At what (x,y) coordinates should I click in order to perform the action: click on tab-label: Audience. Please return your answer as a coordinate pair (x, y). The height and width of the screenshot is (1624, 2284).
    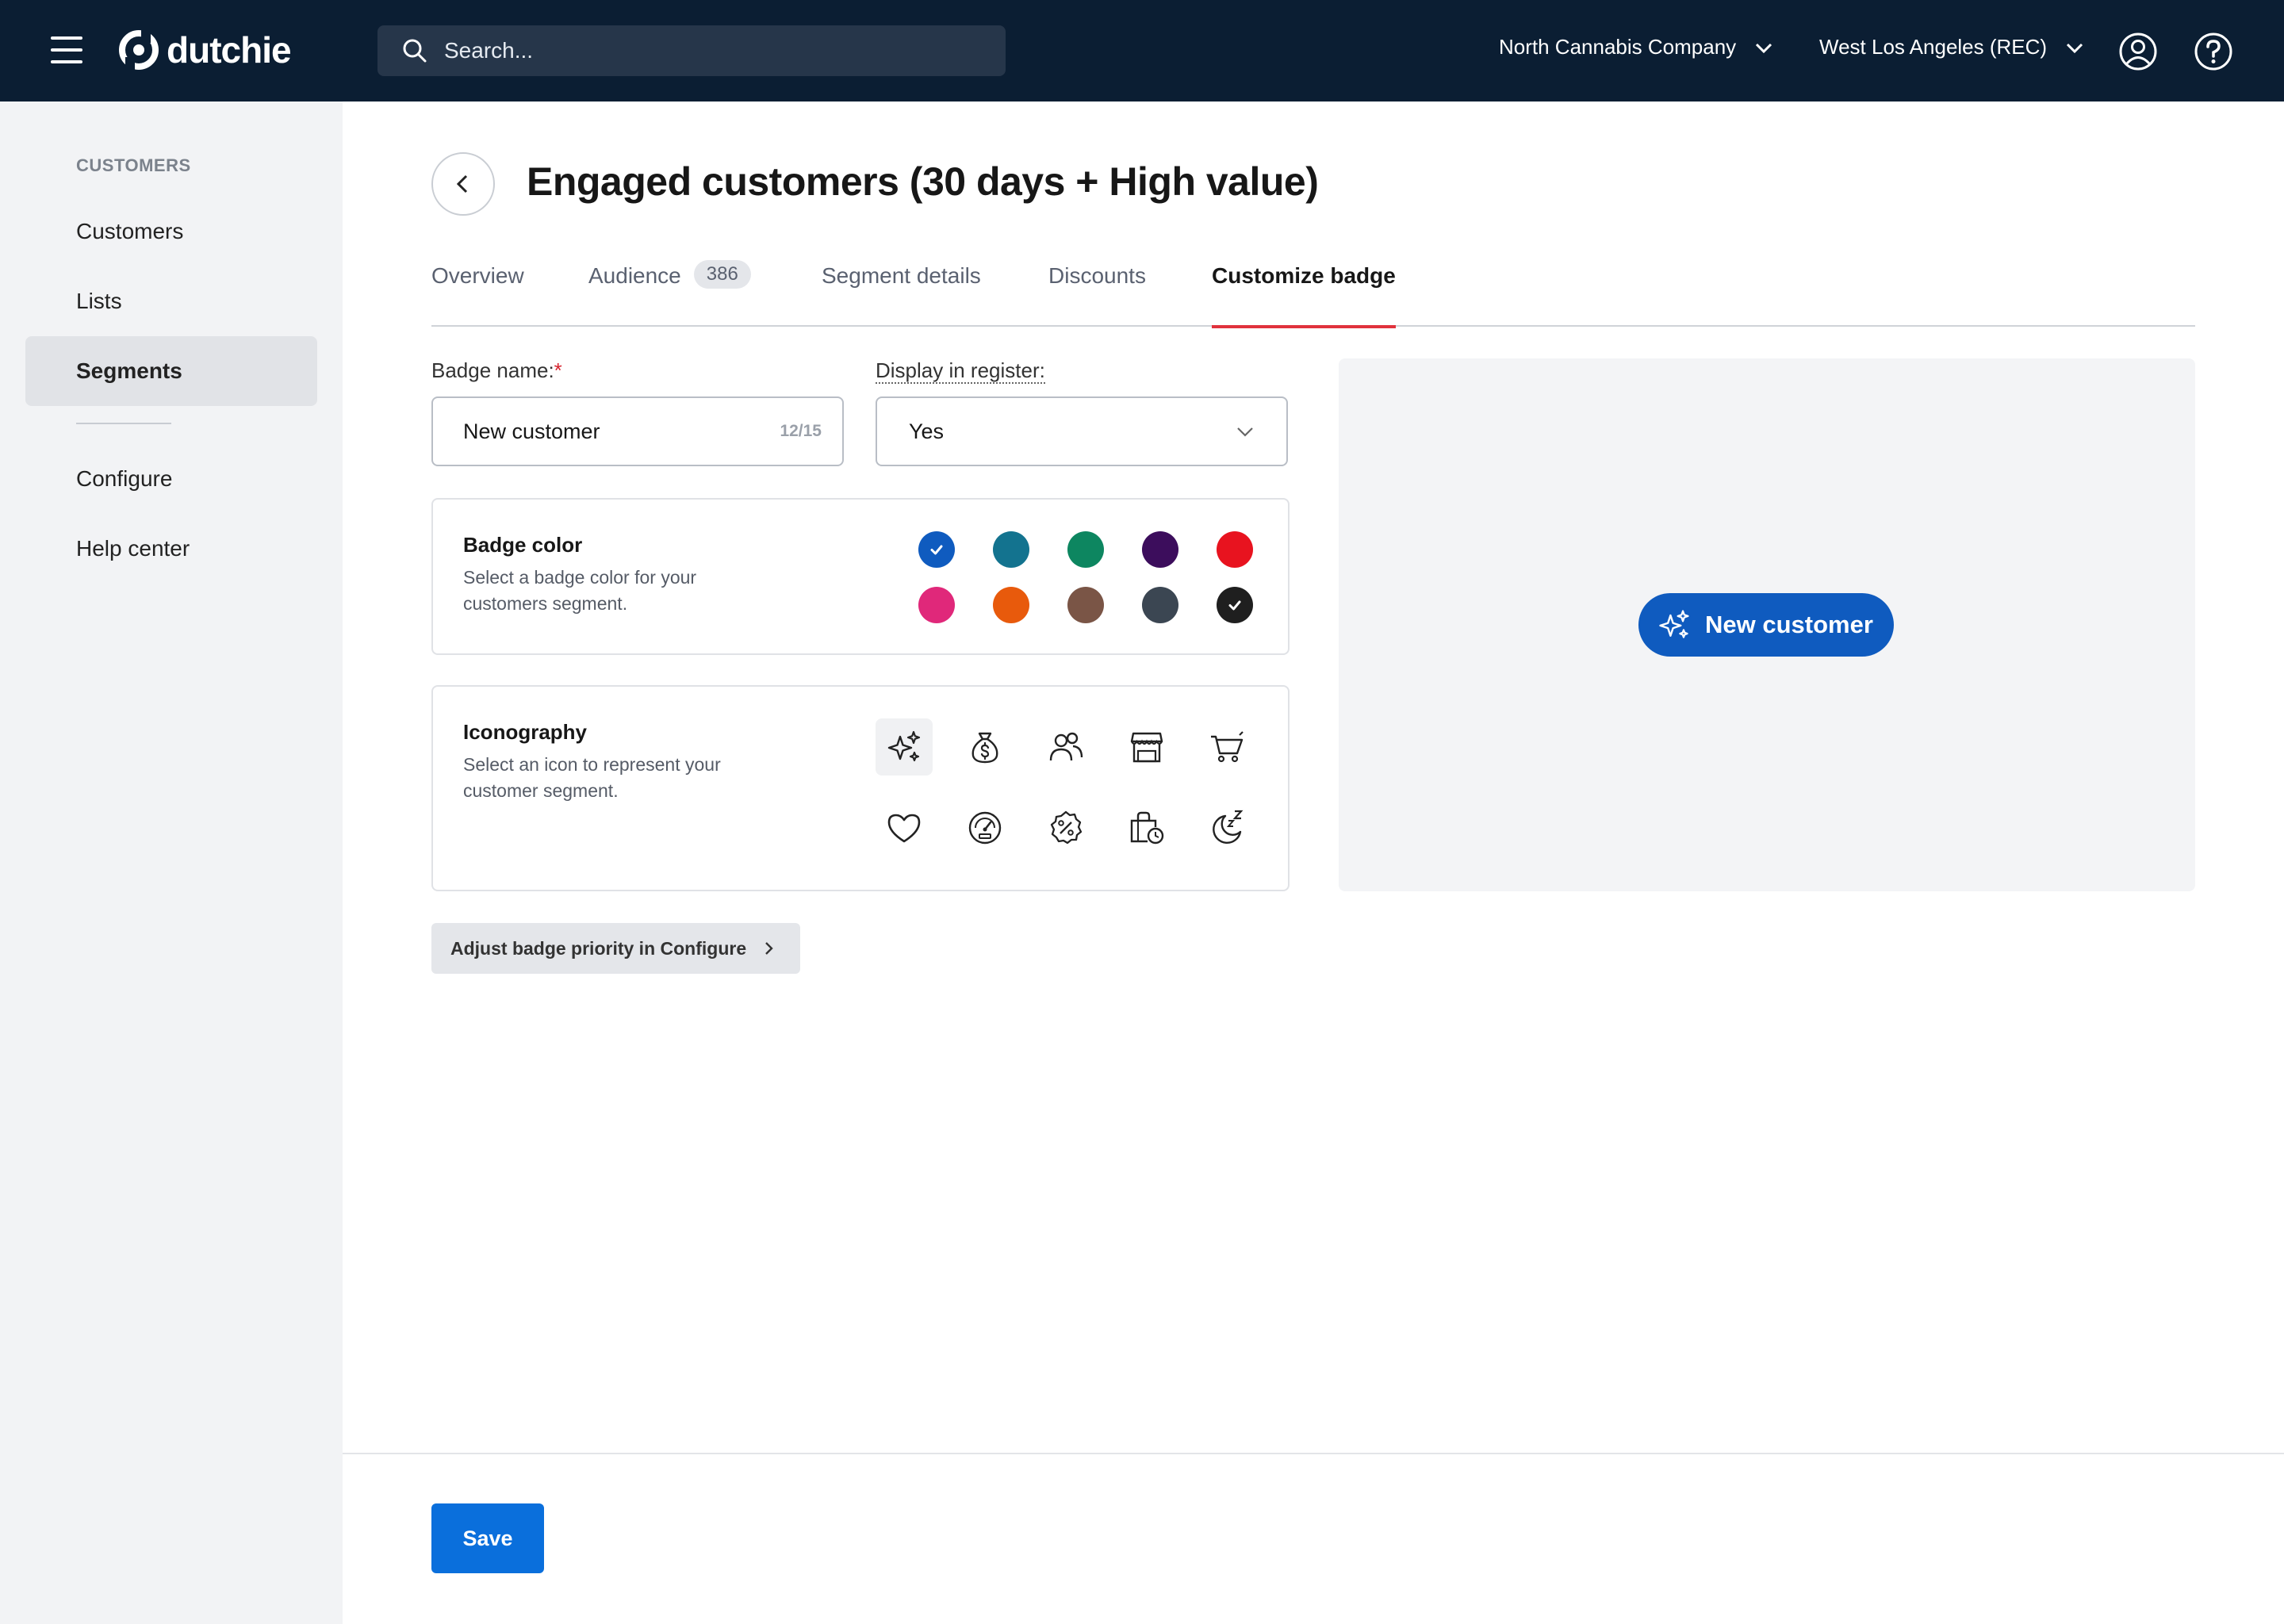
    Looking at the image, I should click on (634, 275).